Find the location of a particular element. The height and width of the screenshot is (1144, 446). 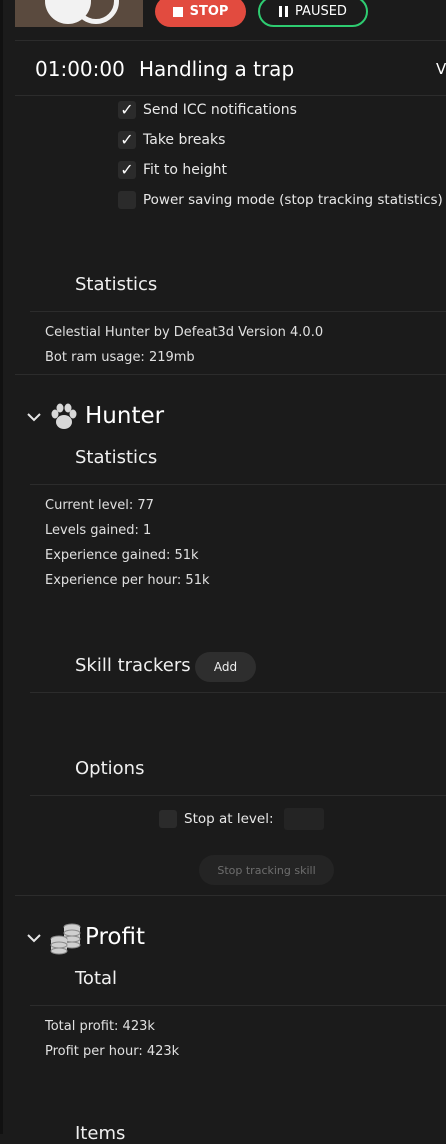

stop-button: STOP is located at coordinates (200, 13).